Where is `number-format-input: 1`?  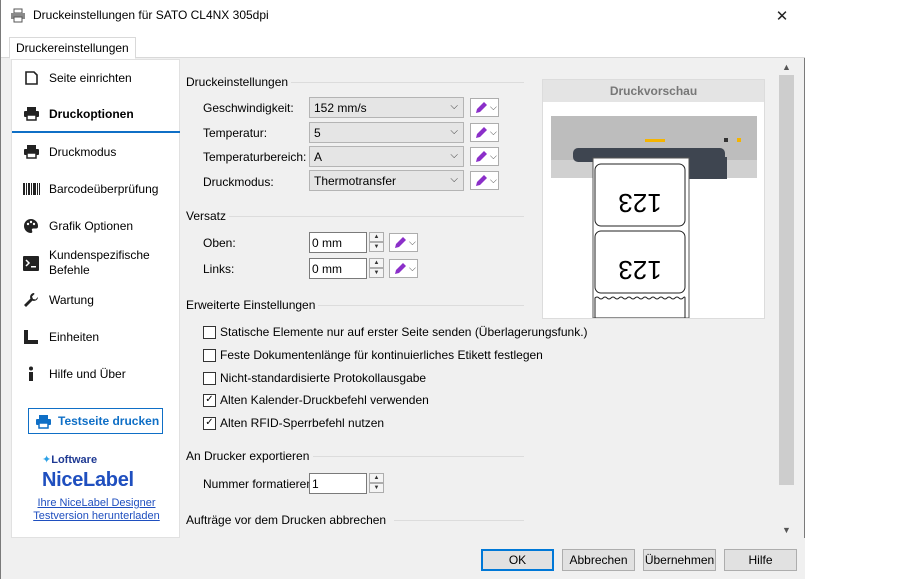 number-format-input: 1 is located at coordinates (338, 483).